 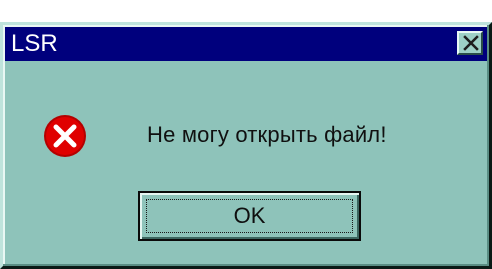 What do you see at coordinates (267, 134) in the screenshot?
I see `error-message: Не могу открыть файл!` at bounding box center [267, 134].